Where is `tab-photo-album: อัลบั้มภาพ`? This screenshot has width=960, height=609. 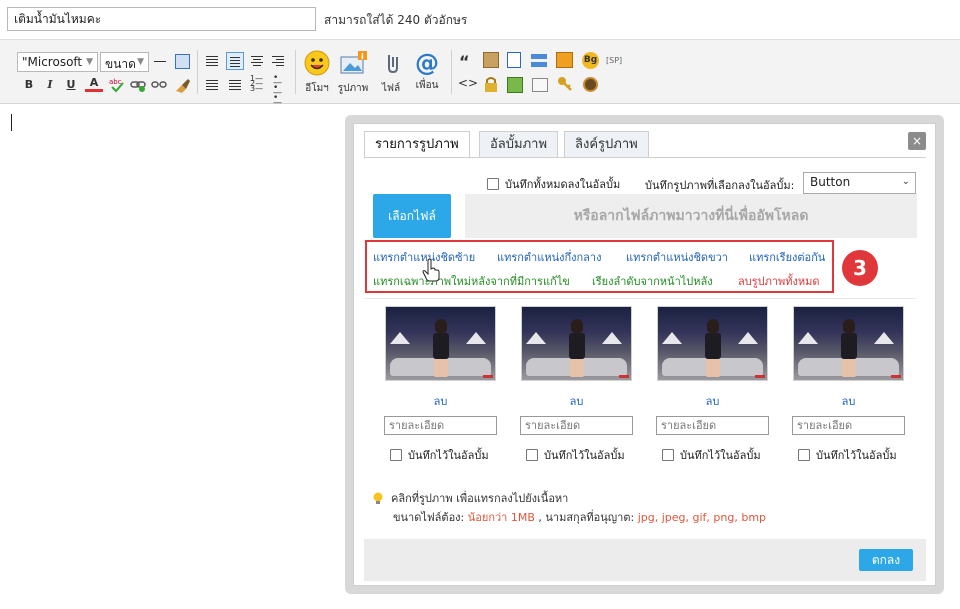
tab-photo-album: อัลบั้มภาพ is located at coordinates (519, 144).